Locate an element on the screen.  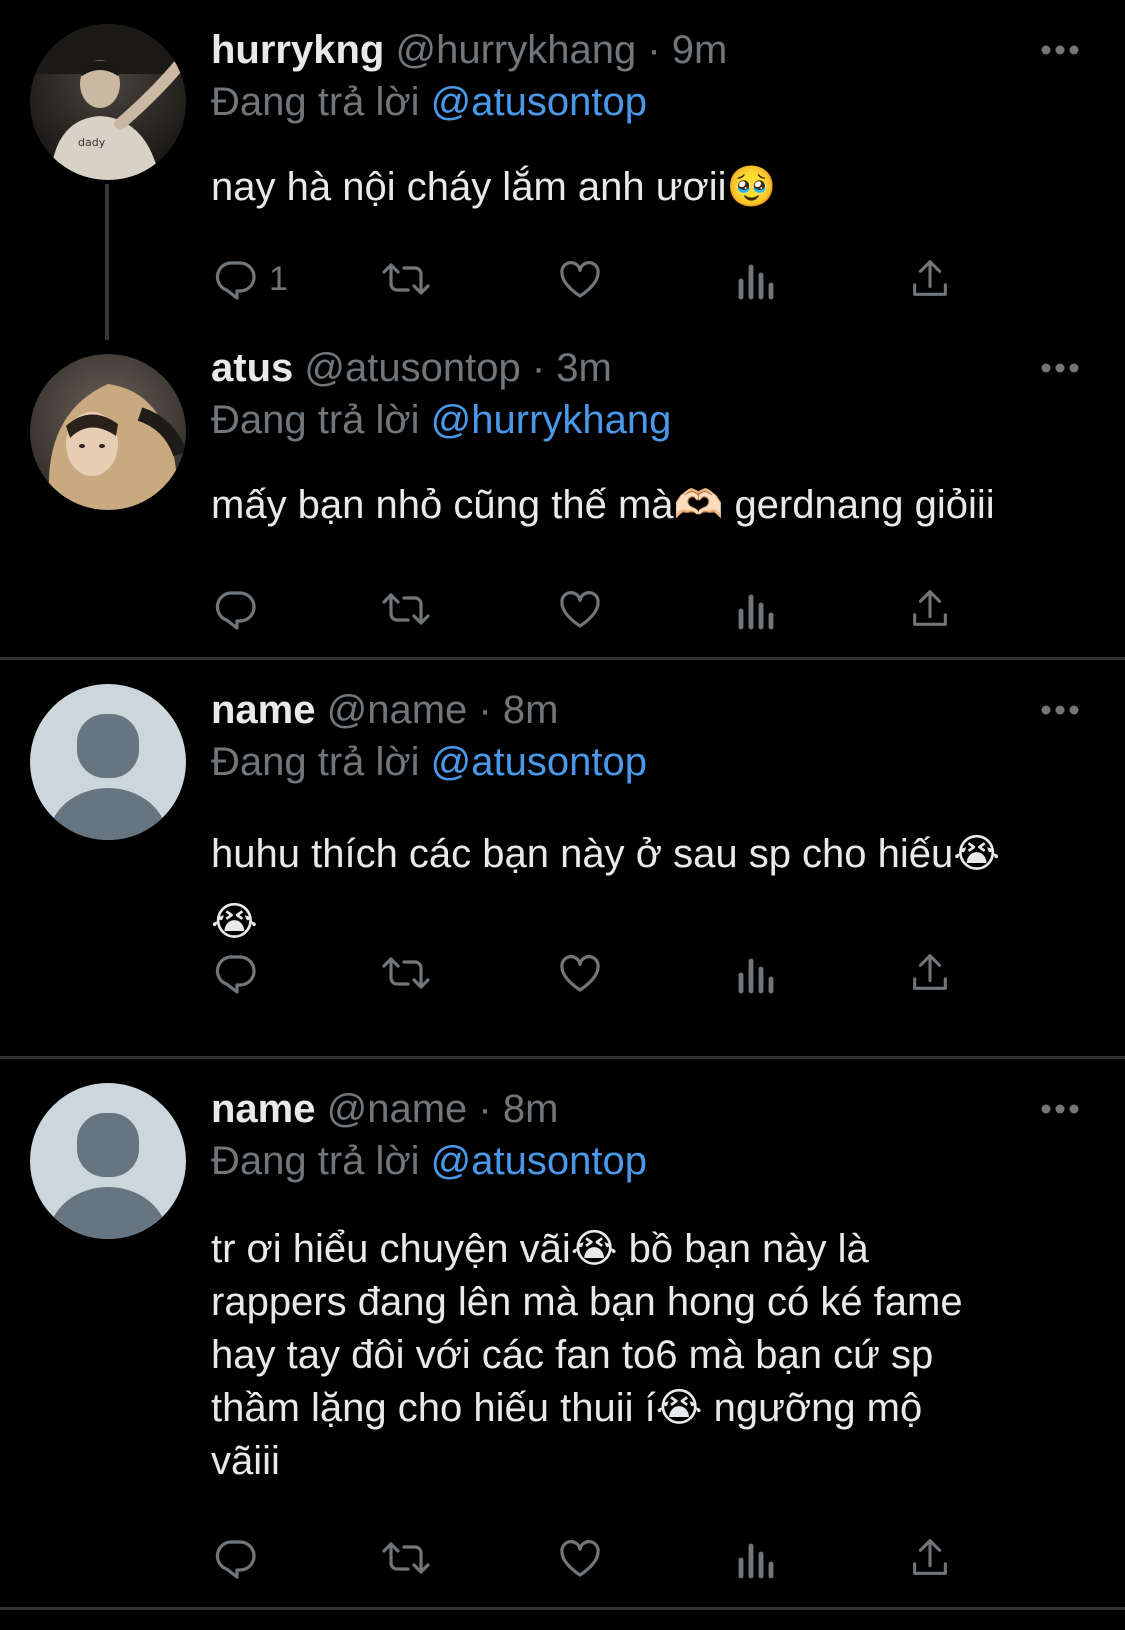
tweet-header: atus @atusontop · 3m is located at coordinates (411, 368).